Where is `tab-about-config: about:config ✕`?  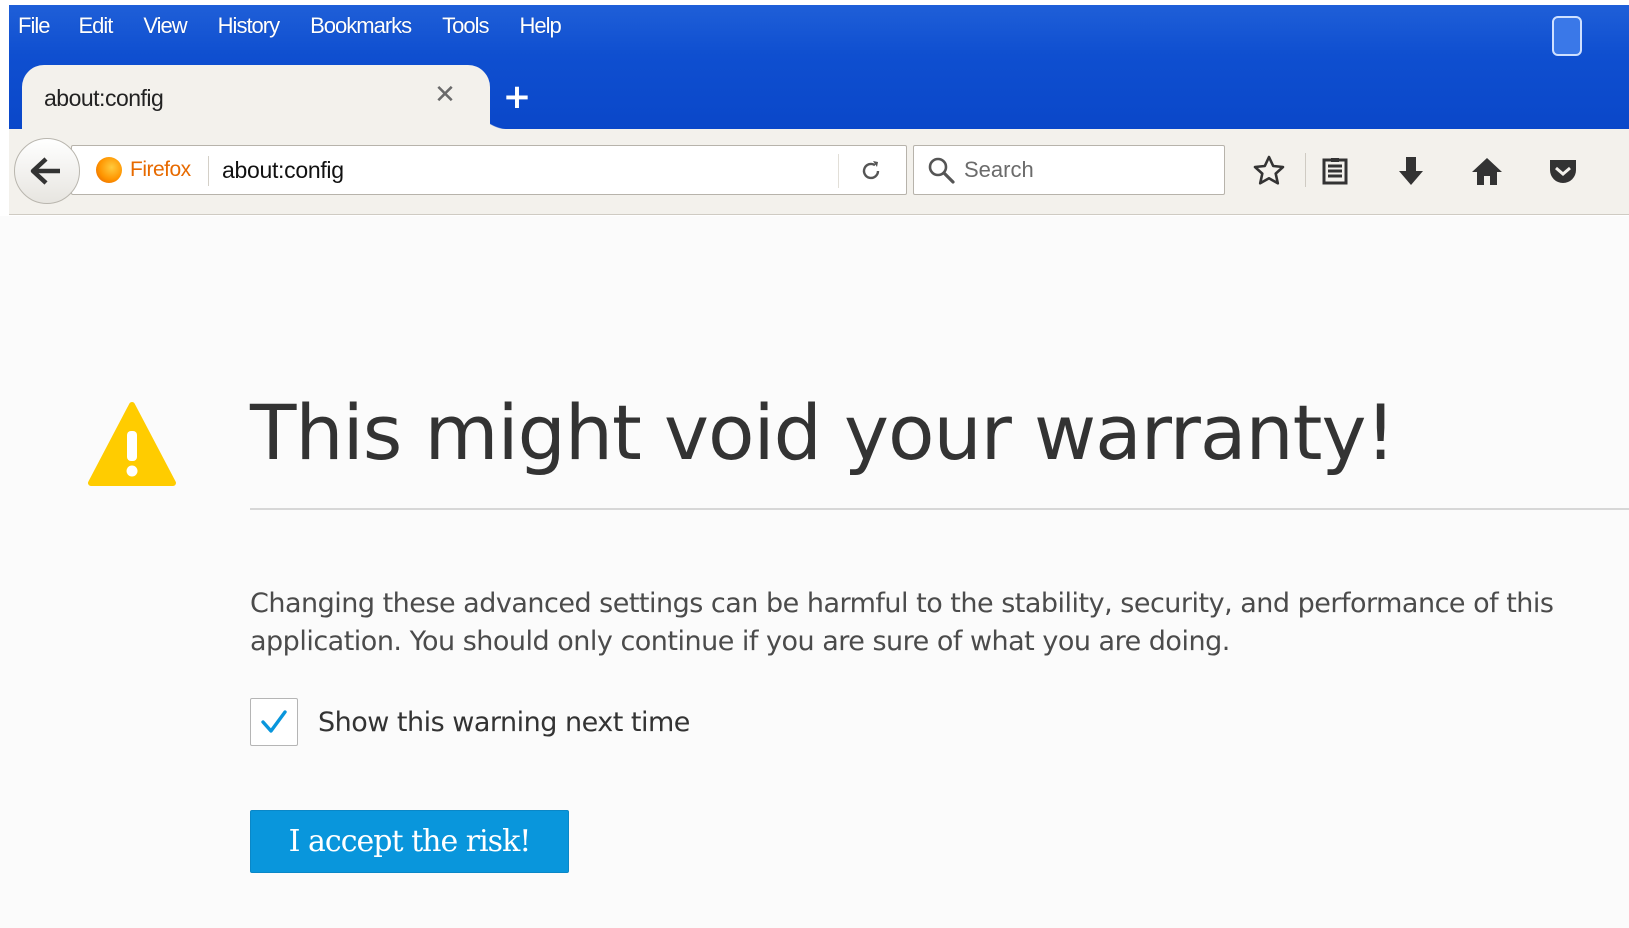
tab-about-config: about:config ✕ is located at coordinates (266, 98).